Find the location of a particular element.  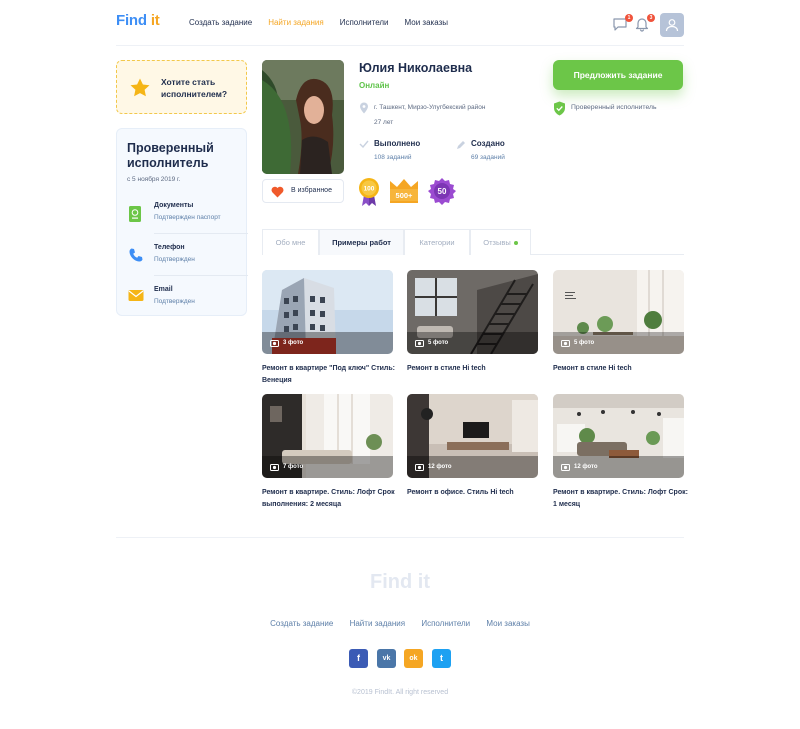

badge-100-label: 100 is located at coordinates (369, 189).